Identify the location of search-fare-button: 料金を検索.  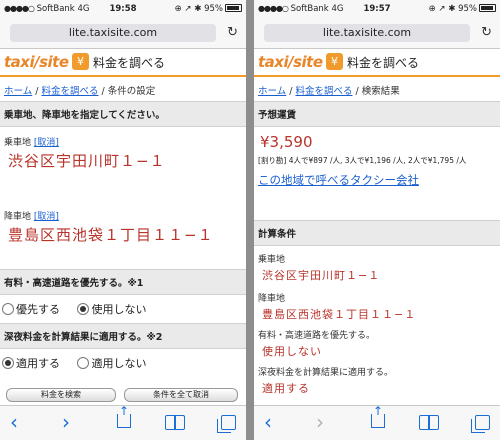
(61, 395).